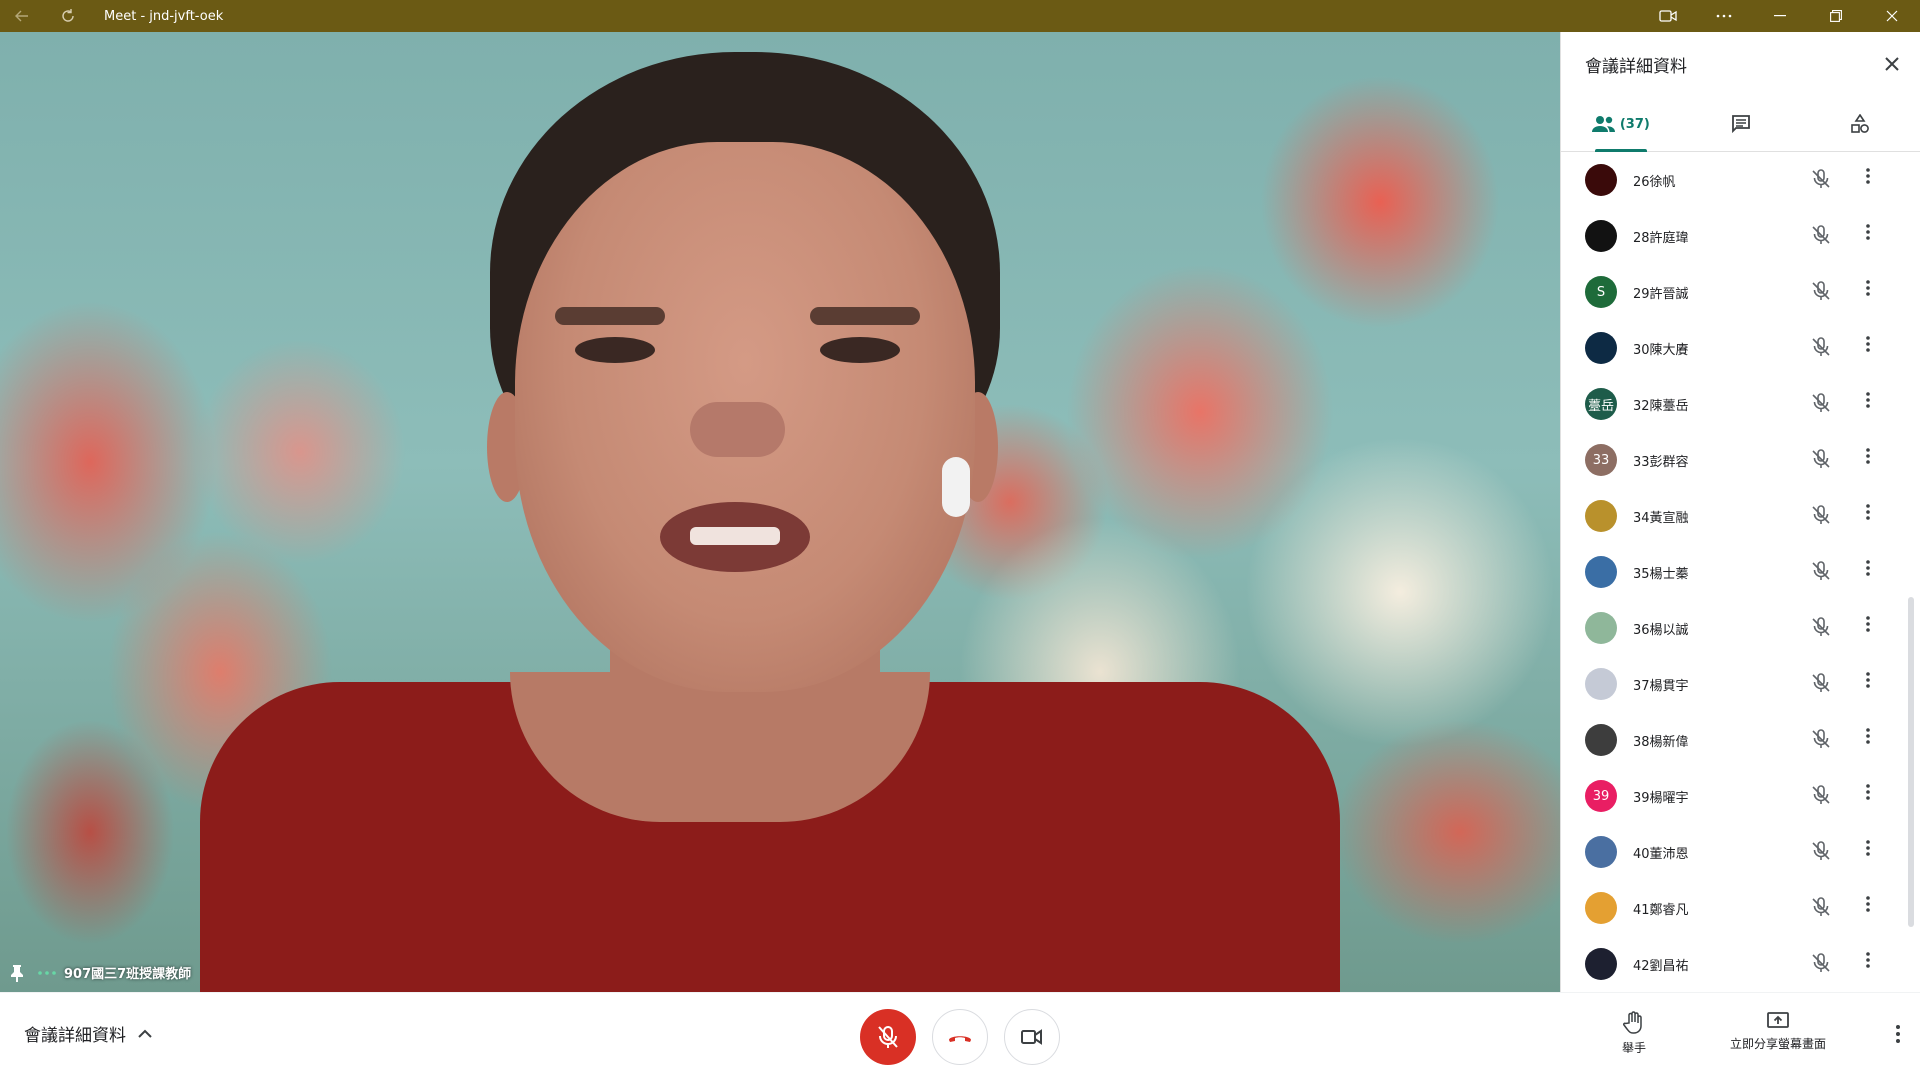 The height and width of the screenshot is (1080, 1920). What do you see at coordinates (1661, 798) in the screenshot?
I see `participant-name: 39楊曜宇` at bounding box center [1661, 798].